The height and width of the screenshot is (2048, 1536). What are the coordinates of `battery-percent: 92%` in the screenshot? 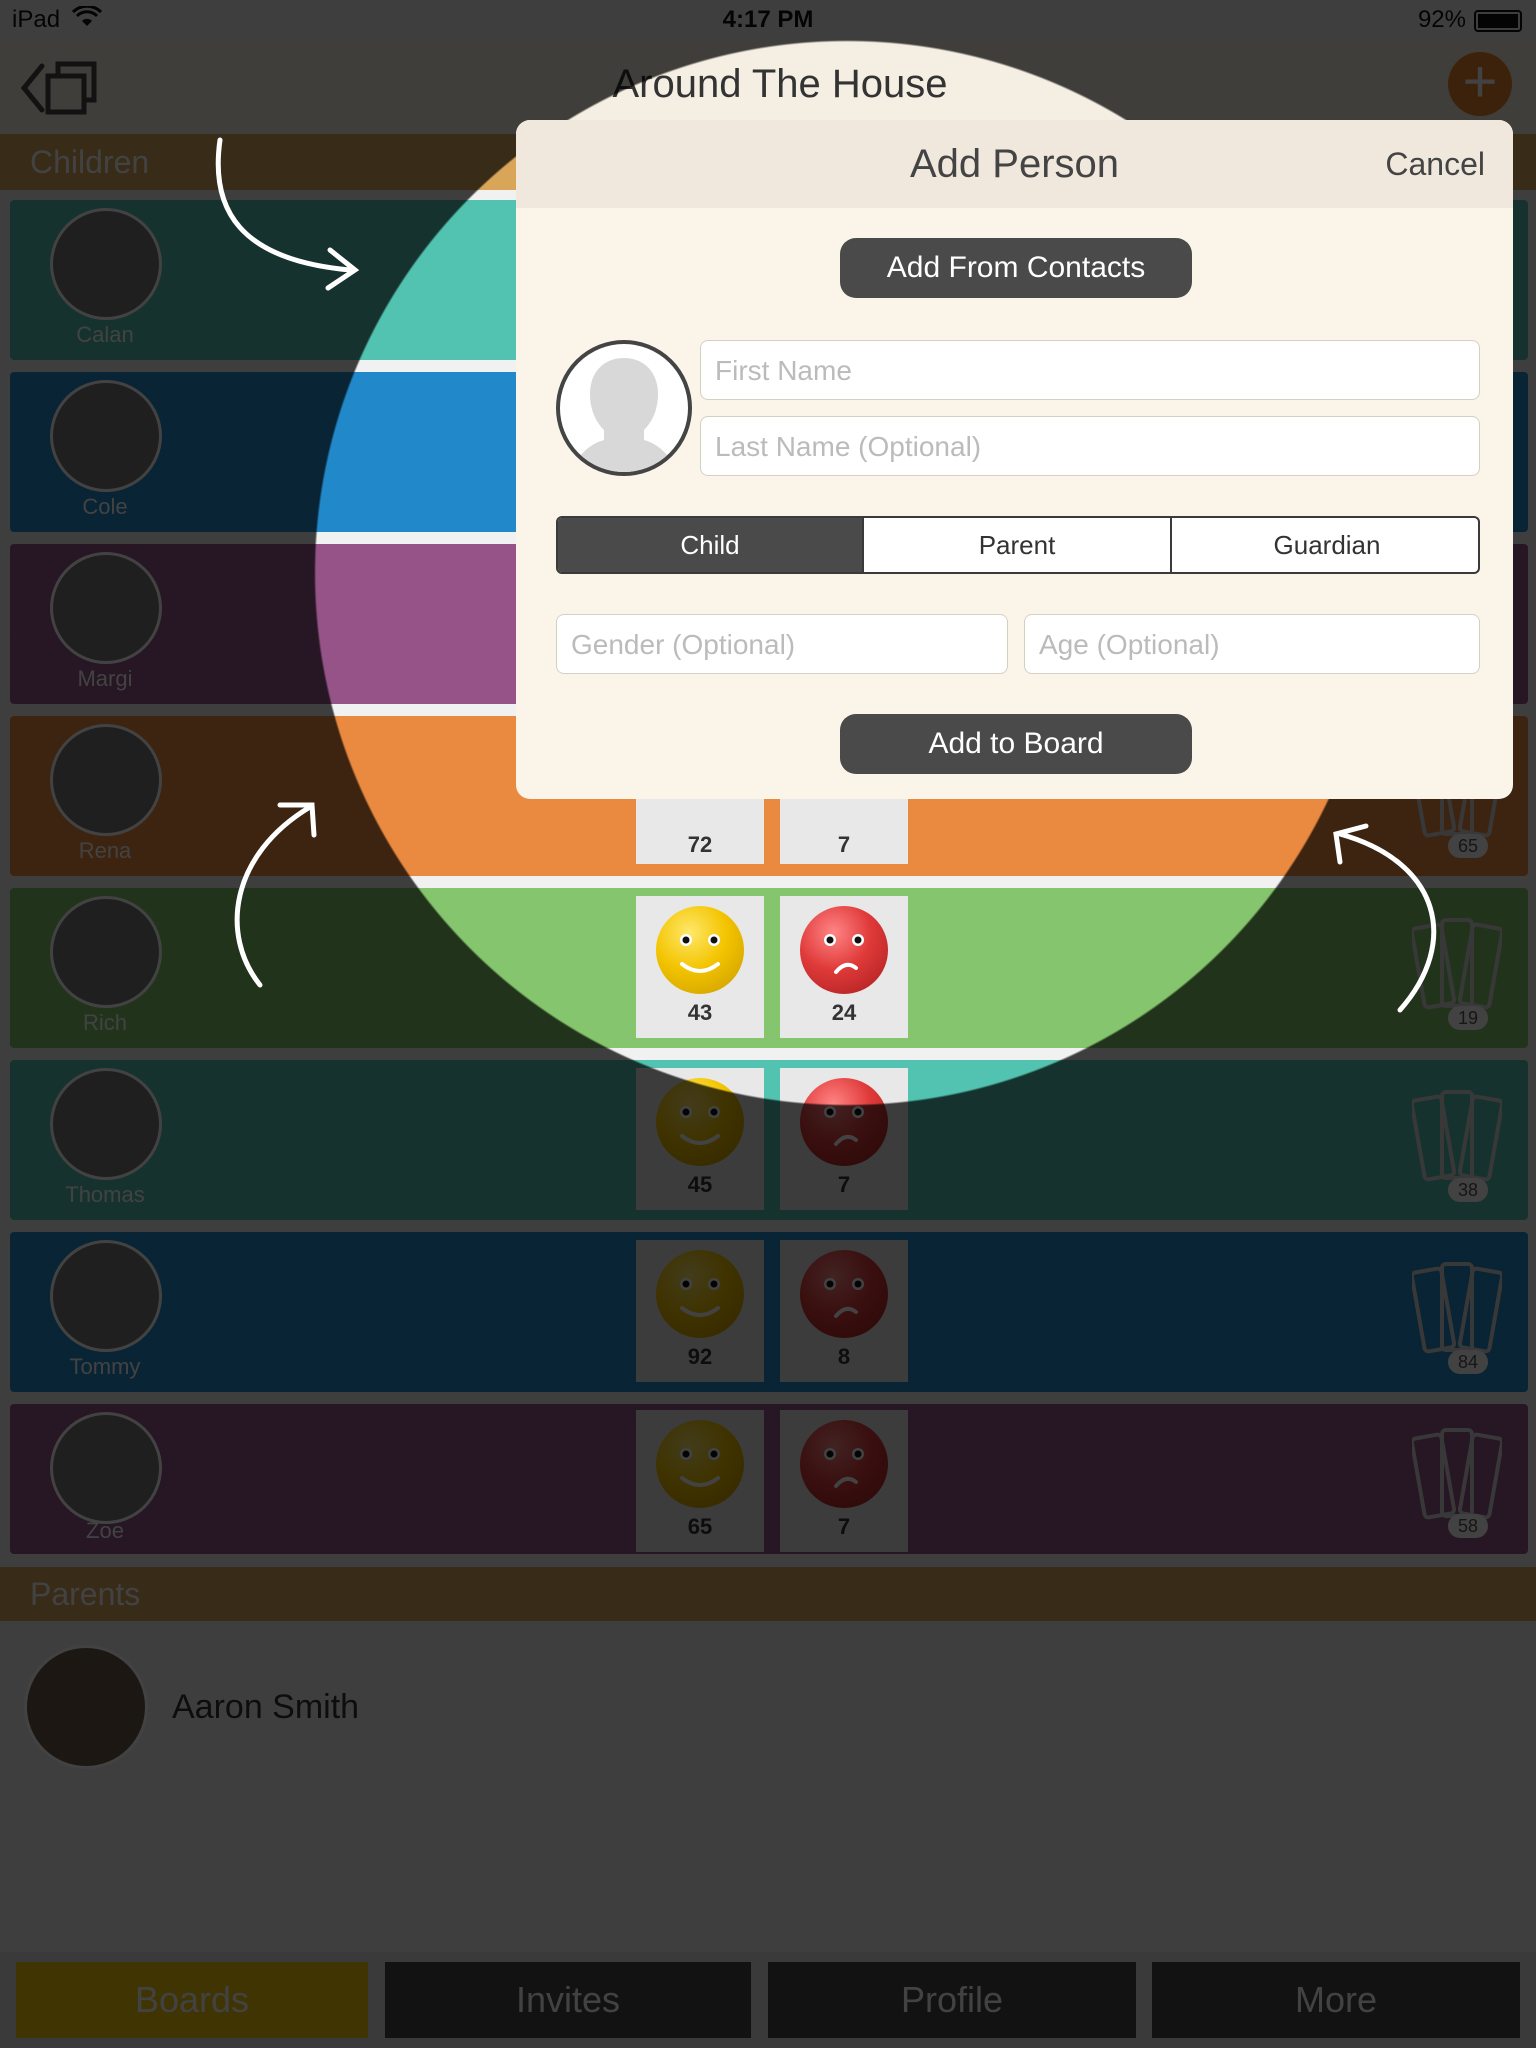 It's located at (1441, 19).